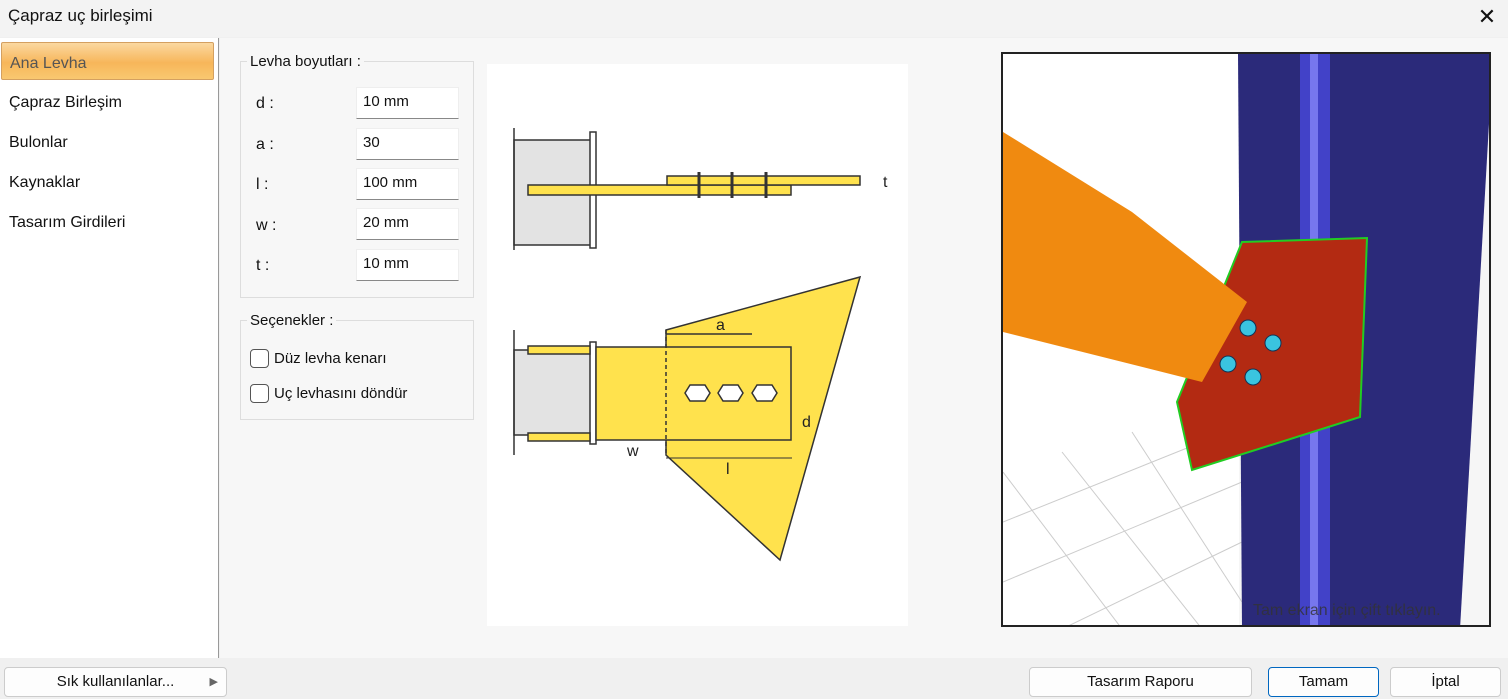 The image size is (1508, 699). What do you see at coordinates (407, 184) in the screenshot?
I see `l-input: 100 mm` at bounding box center [407, 184].